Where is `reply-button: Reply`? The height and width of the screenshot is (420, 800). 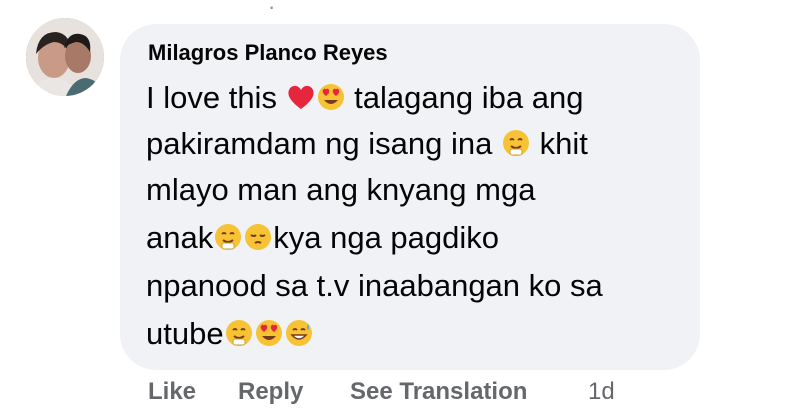
reply-button: Reply is located at coordinates (270, 392).